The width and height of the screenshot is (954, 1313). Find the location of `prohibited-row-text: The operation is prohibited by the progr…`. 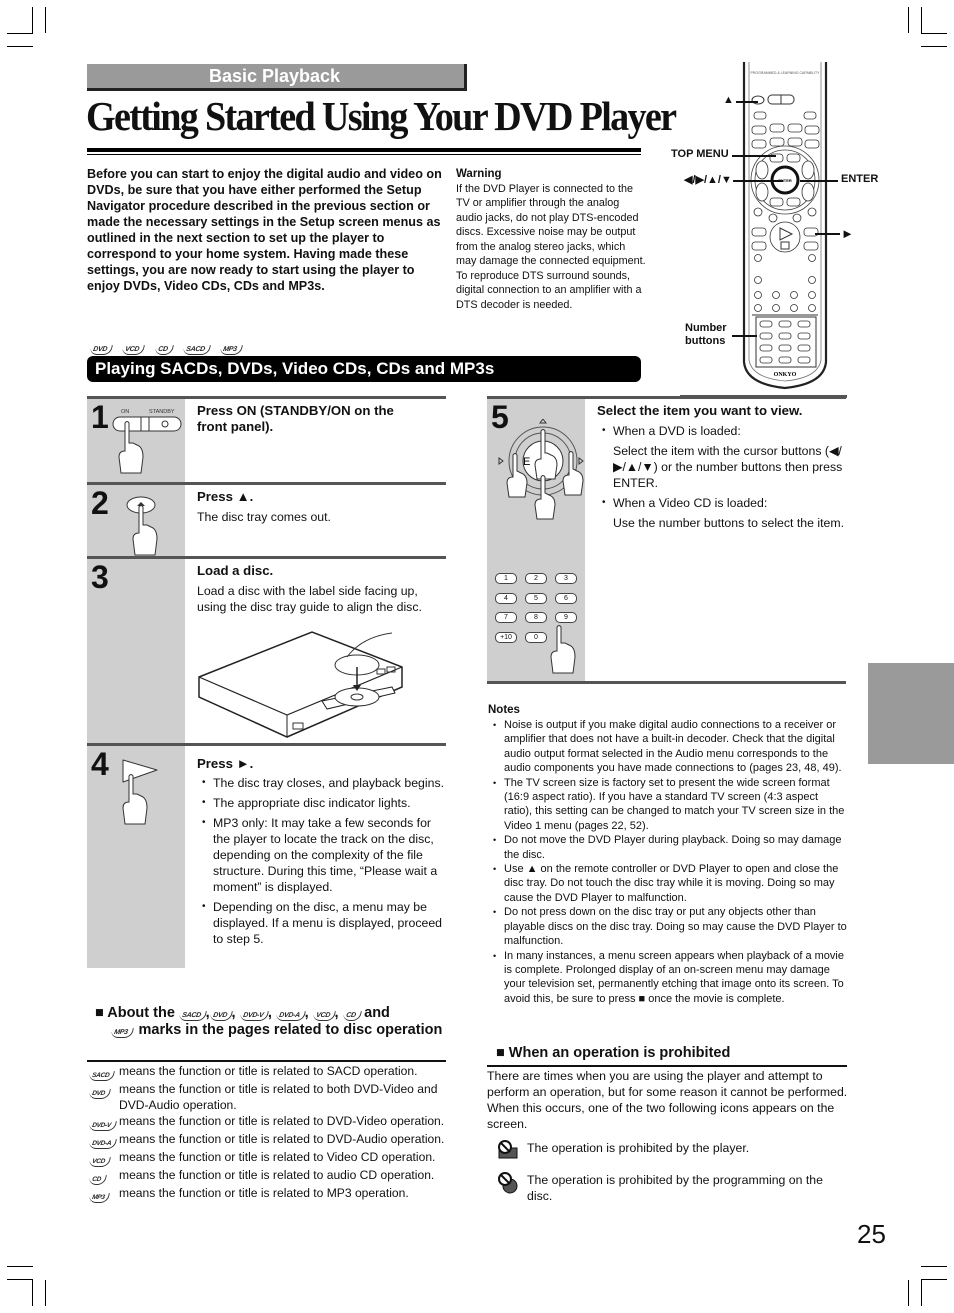

prohibited-row-text: The operation is prohibited by the progr… is located at coordinates (675, 1188).